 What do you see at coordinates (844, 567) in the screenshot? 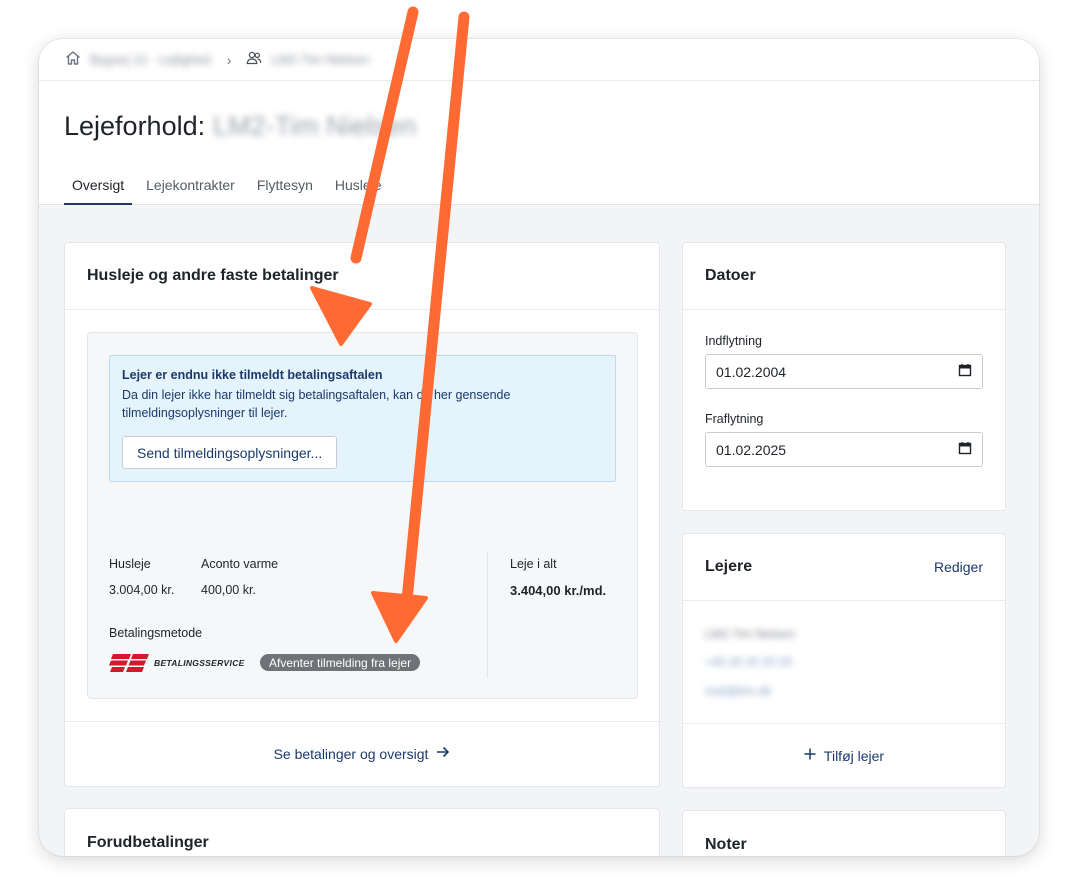
I see `tenants-card-header: Lejere Rediger` at bounding box center [844, 567].